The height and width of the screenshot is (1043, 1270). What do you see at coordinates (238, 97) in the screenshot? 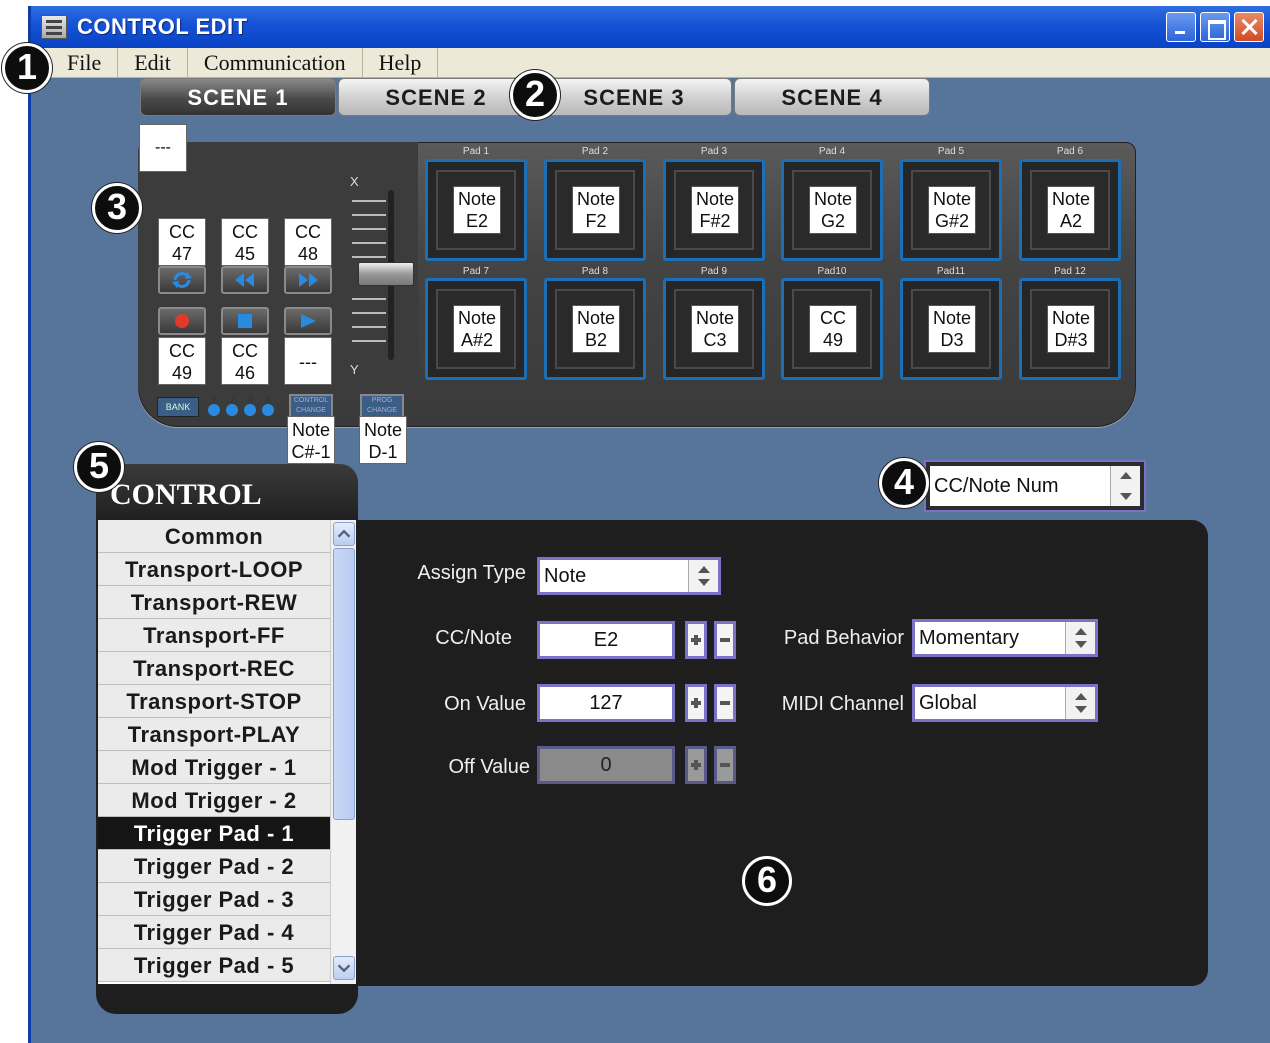
I see `tab-scene-1: SCENE 1` at bounding box center [238, 97].